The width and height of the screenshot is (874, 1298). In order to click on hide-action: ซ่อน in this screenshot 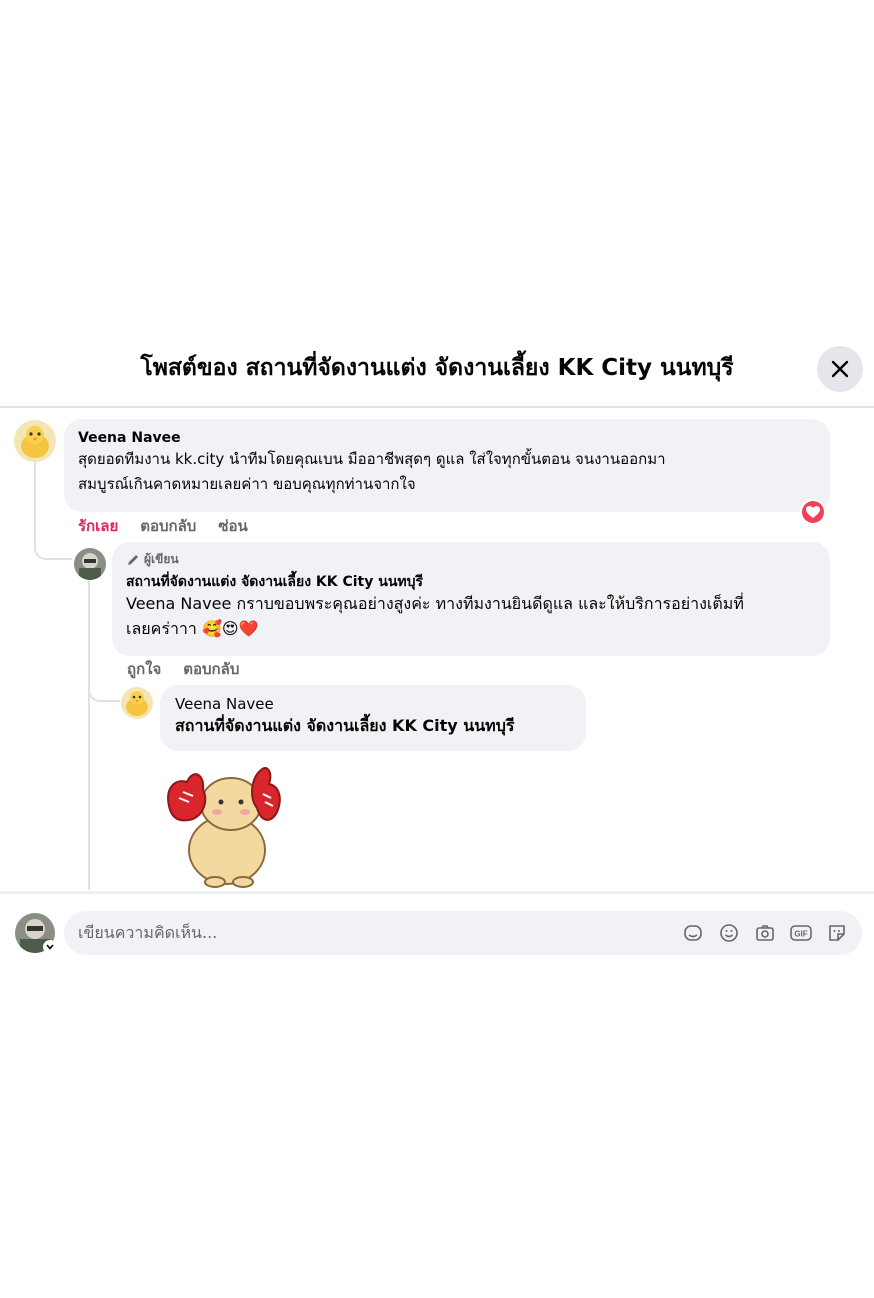, I will do `click(232, 526)`.